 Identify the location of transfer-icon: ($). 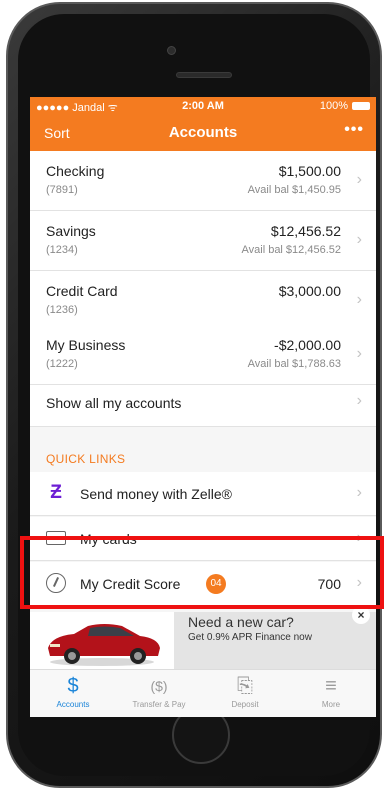
(159, 686).